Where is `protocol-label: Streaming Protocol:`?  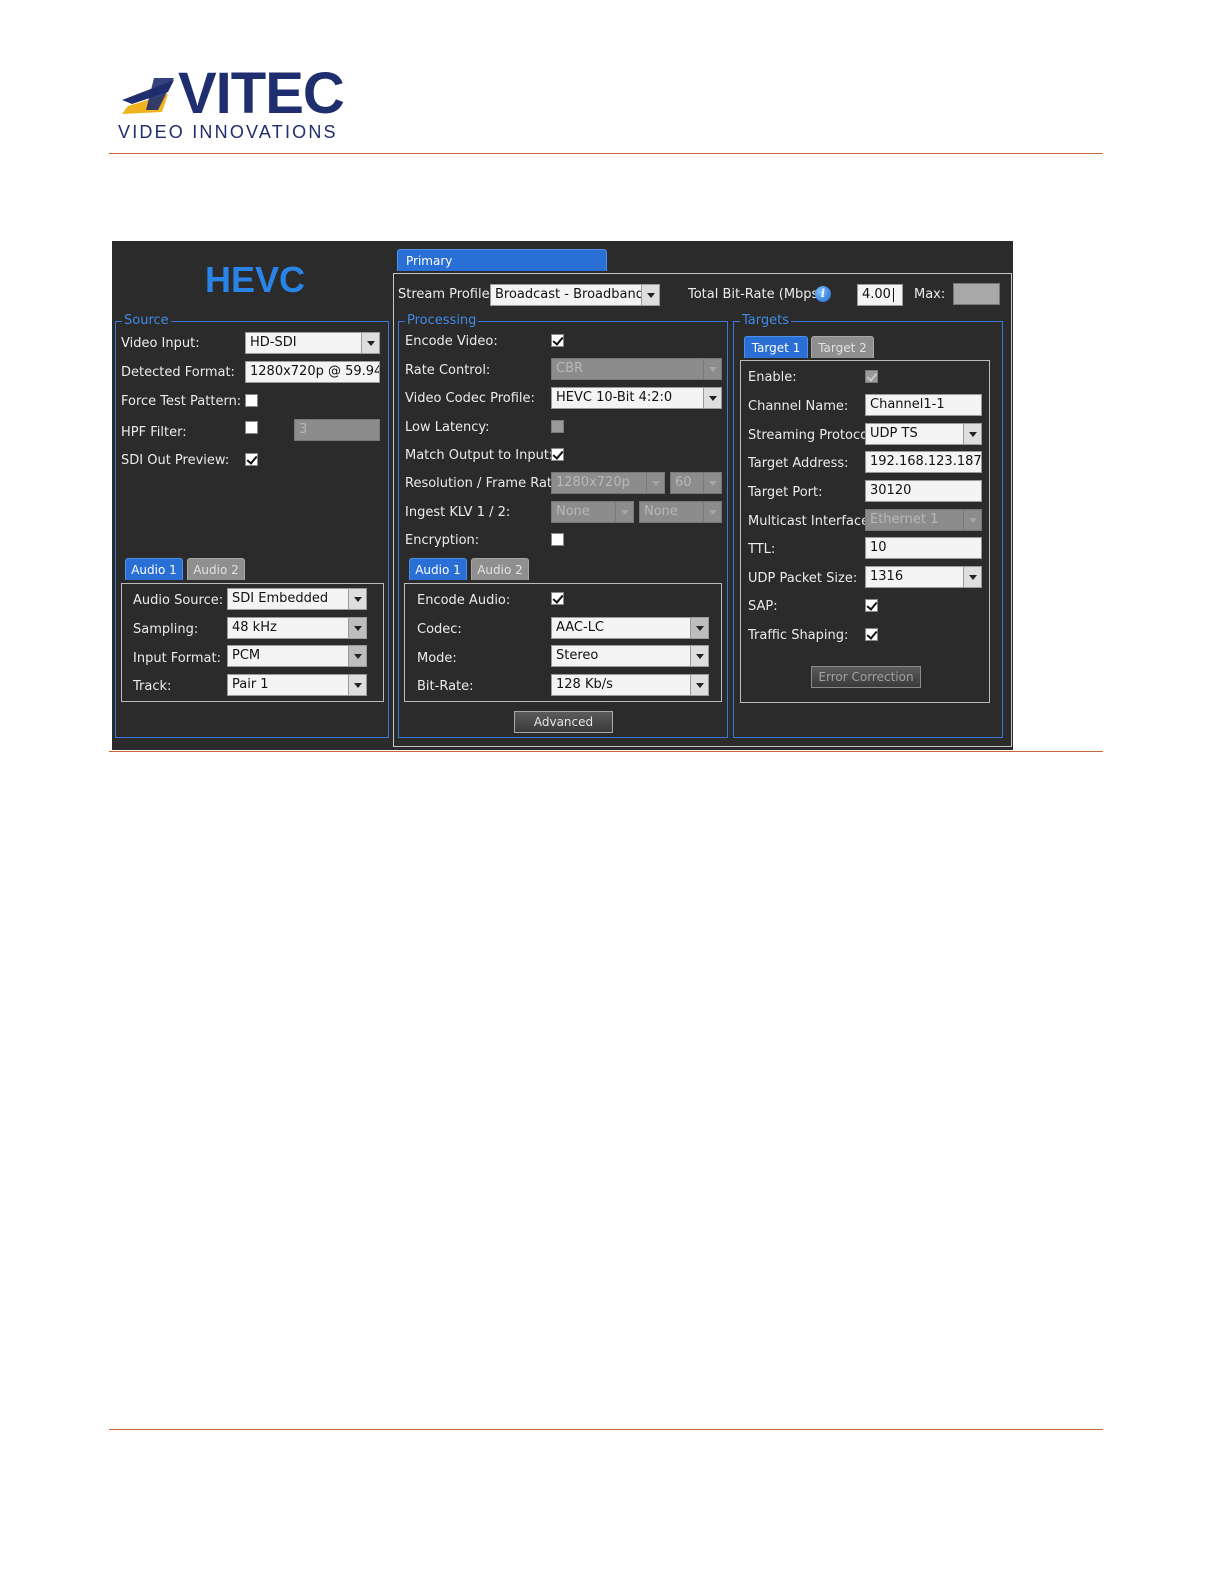
protocol-label: Streaming Protocol: is located at coordinates (812, 435).